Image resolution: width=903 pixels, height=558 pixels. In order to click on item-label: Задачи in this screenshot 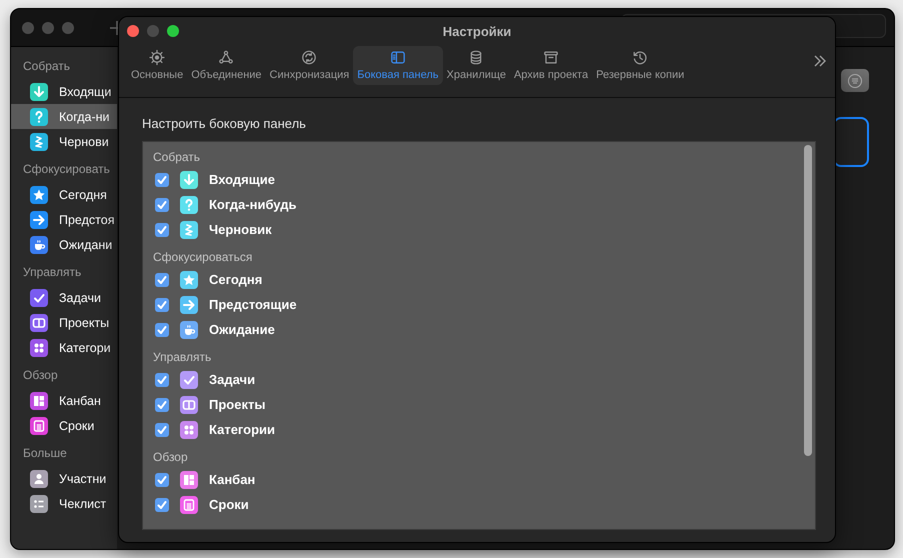, I will do `click(232, 379)`.